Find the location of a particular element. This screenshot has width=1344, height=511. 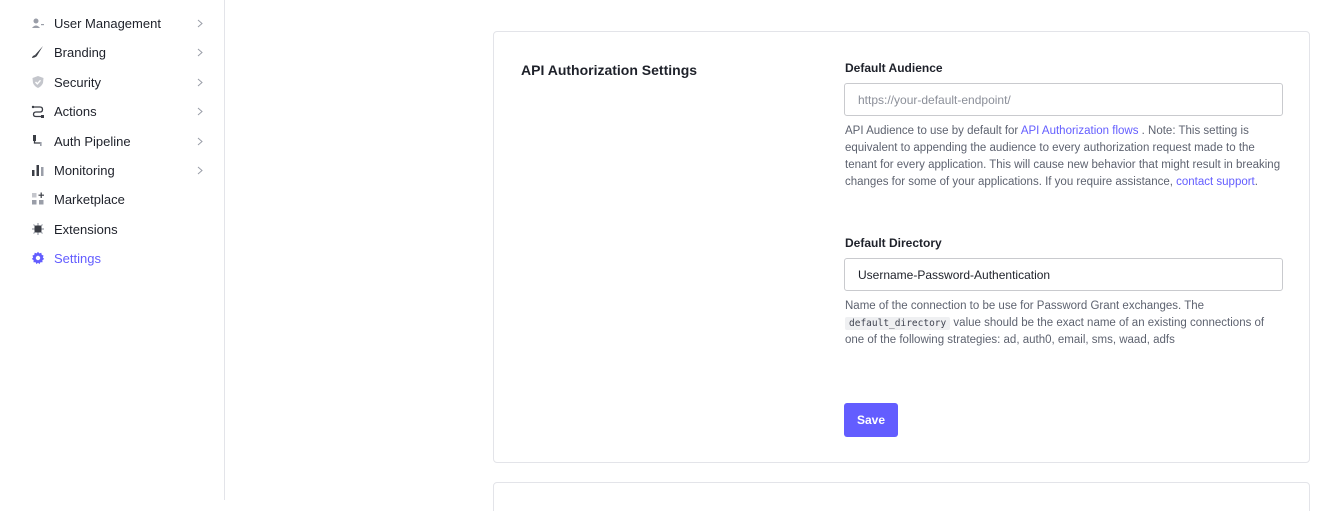

sidebar-item-label: Settings is located at coordinates (77, 258).